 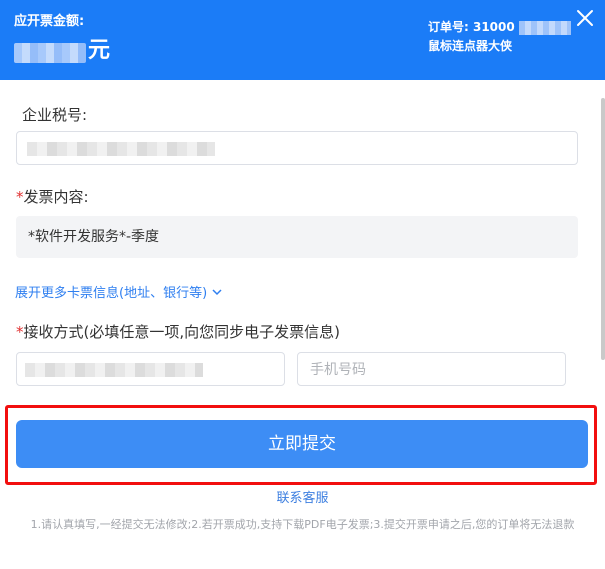 What do you see at coordinates (62, 36) in the screenshot?
I see `amount-section: 应开票金额: 元` at bounding box center [62, 36].